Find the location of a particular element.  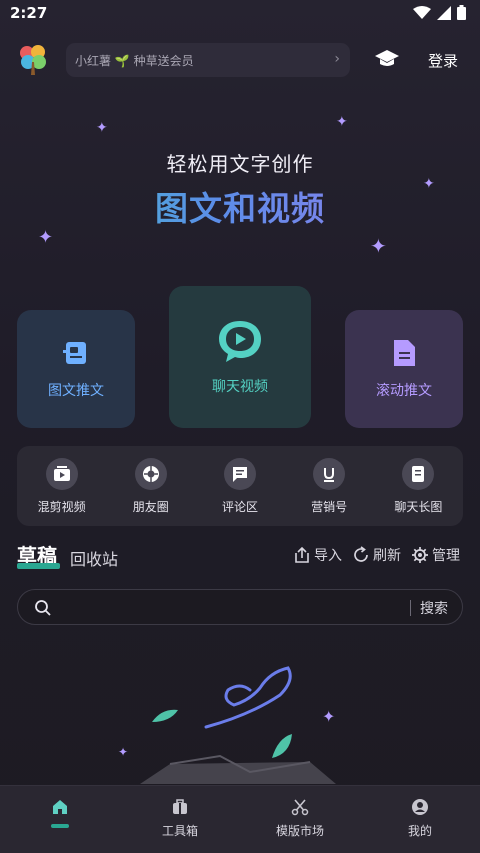

leaf-right is located at coordinates (282, 746).